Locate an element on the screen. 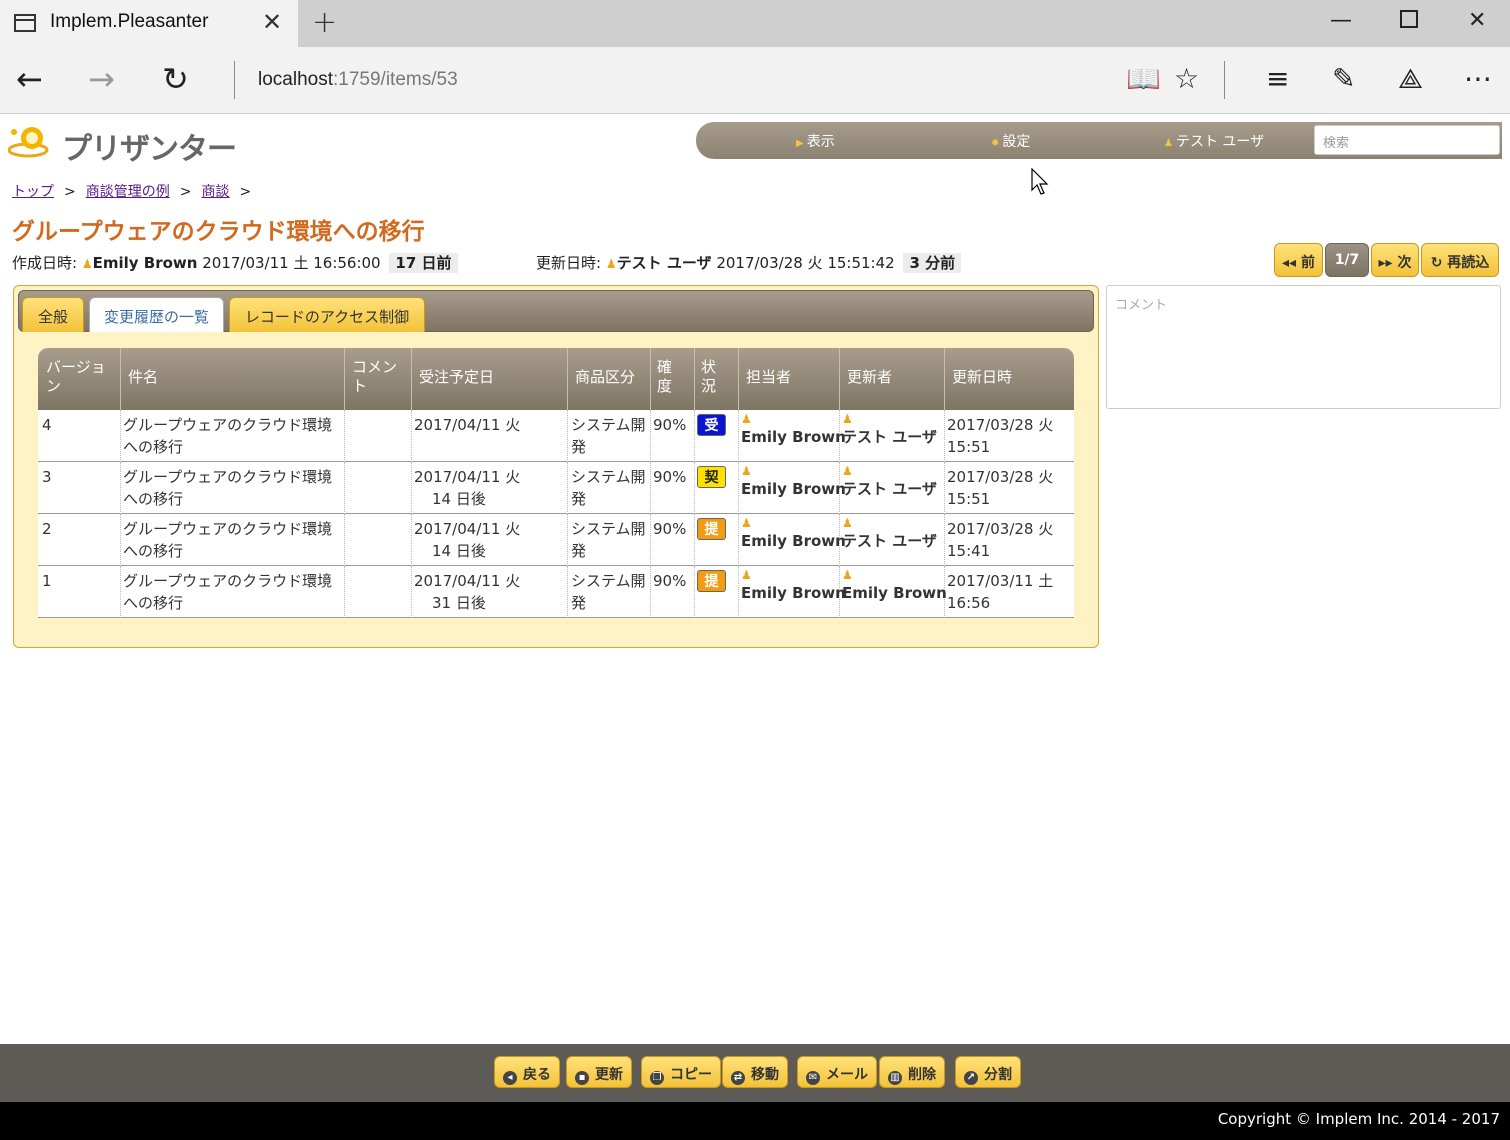 This screenshot has height=1140, width=1510. minimize-icon: — is located at coordinates (1341, 20).